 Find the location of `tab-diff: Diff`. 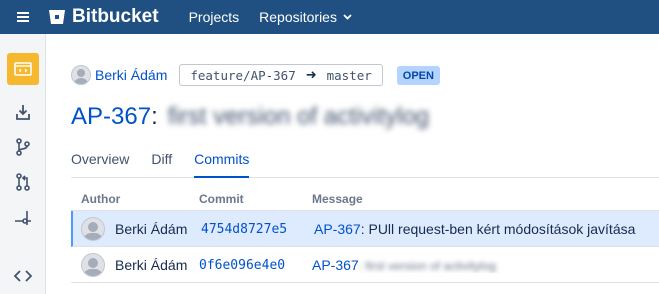

tab-diff: Diff is located at coordinates (161, 164).